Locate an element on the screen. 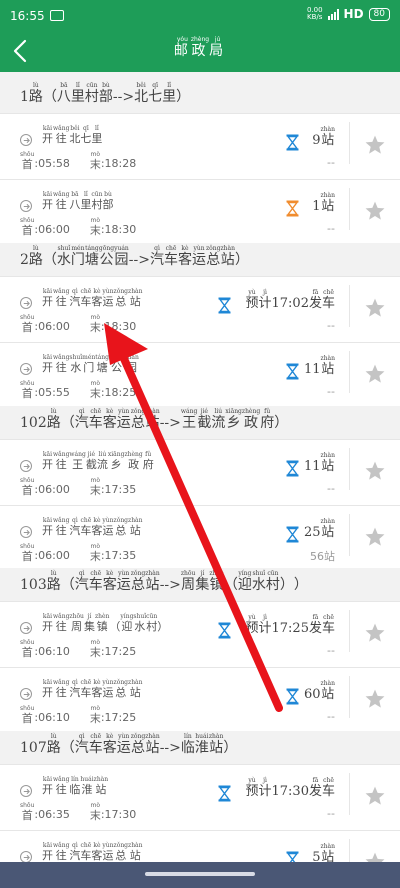  destination-char: kāi 开 is located at coordinates (47, 527).